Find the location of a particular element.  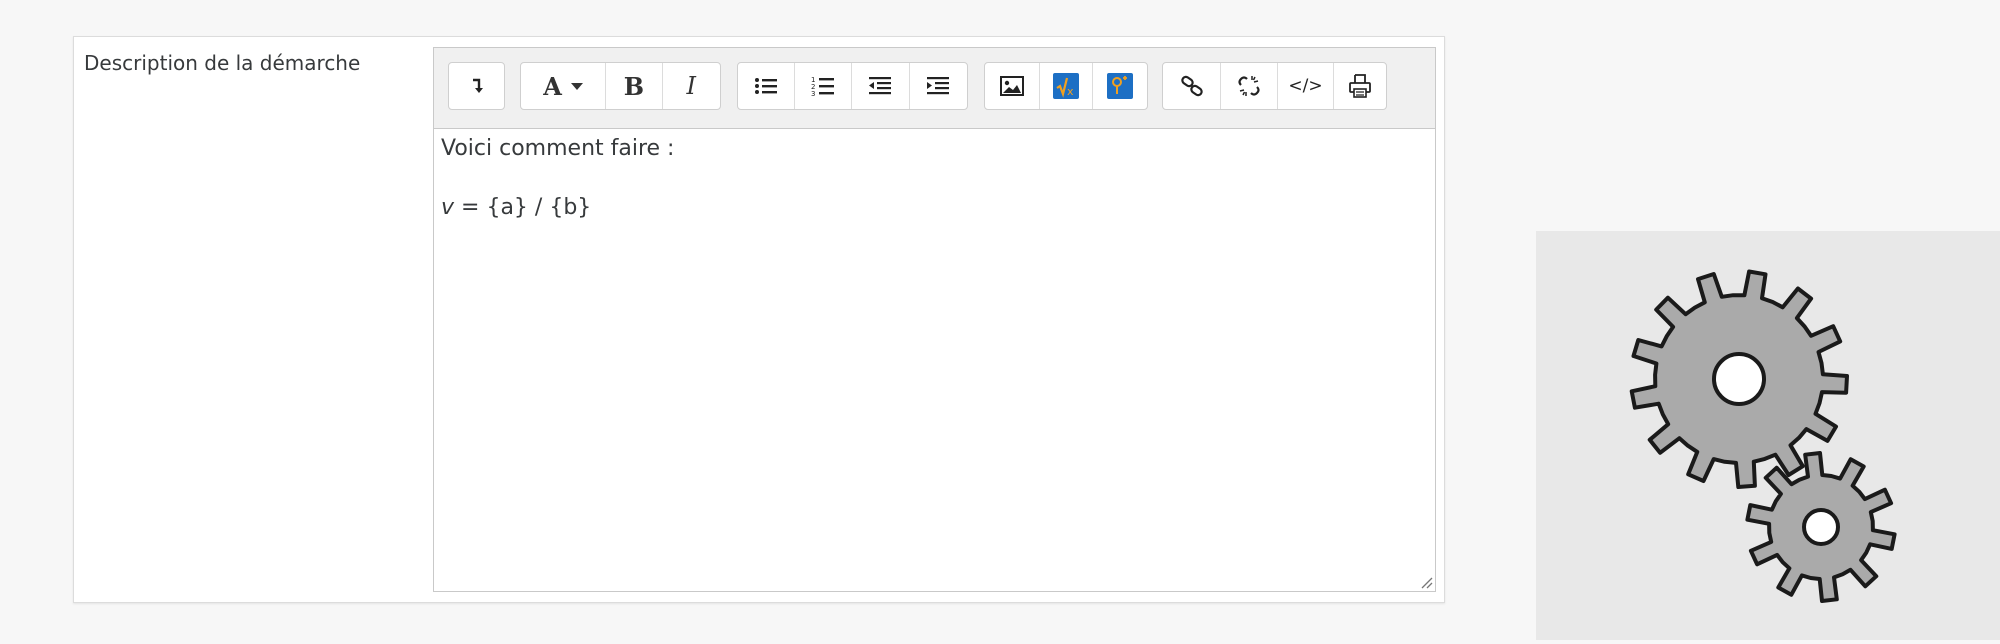

image-icon is located at coordinates (1012, 86).